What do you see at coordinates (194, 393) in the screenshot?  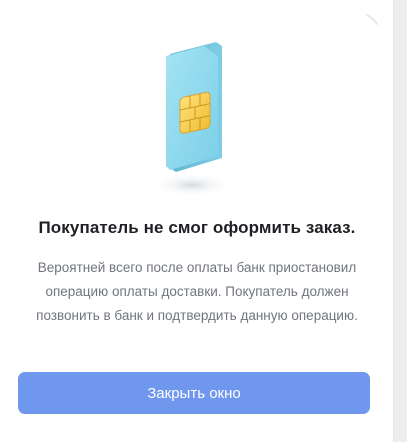 I see `close-window-button: Закрыть окно` at bounding box center [194, 393].